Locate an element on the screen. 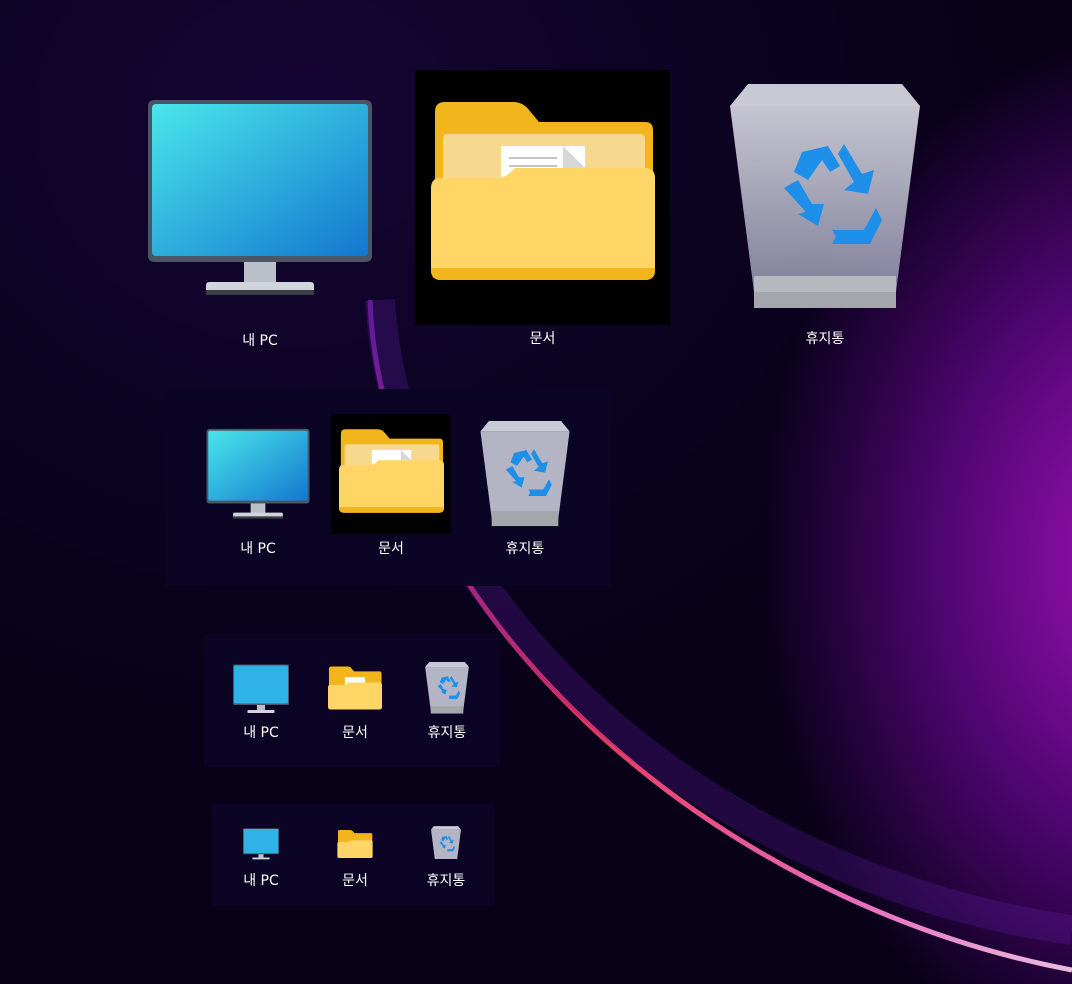  icon-row-small: 내 PC 문서 휴지통 is located at coordinates (353, 855).